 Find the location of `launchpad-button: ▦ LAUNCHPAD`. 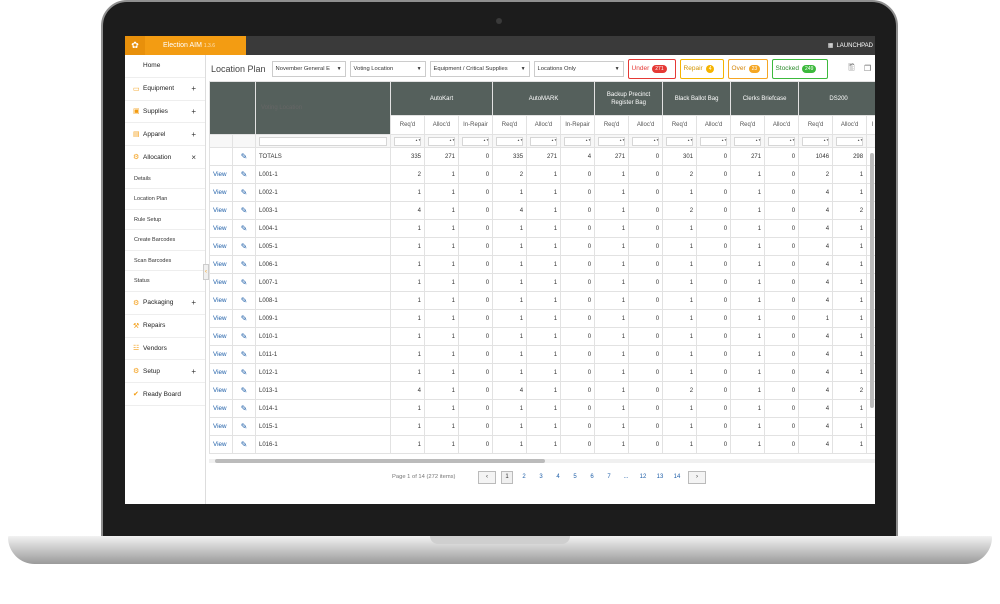

launchpad-button: ▦ LAUNCHPAD is located at coordinates (850, 45).